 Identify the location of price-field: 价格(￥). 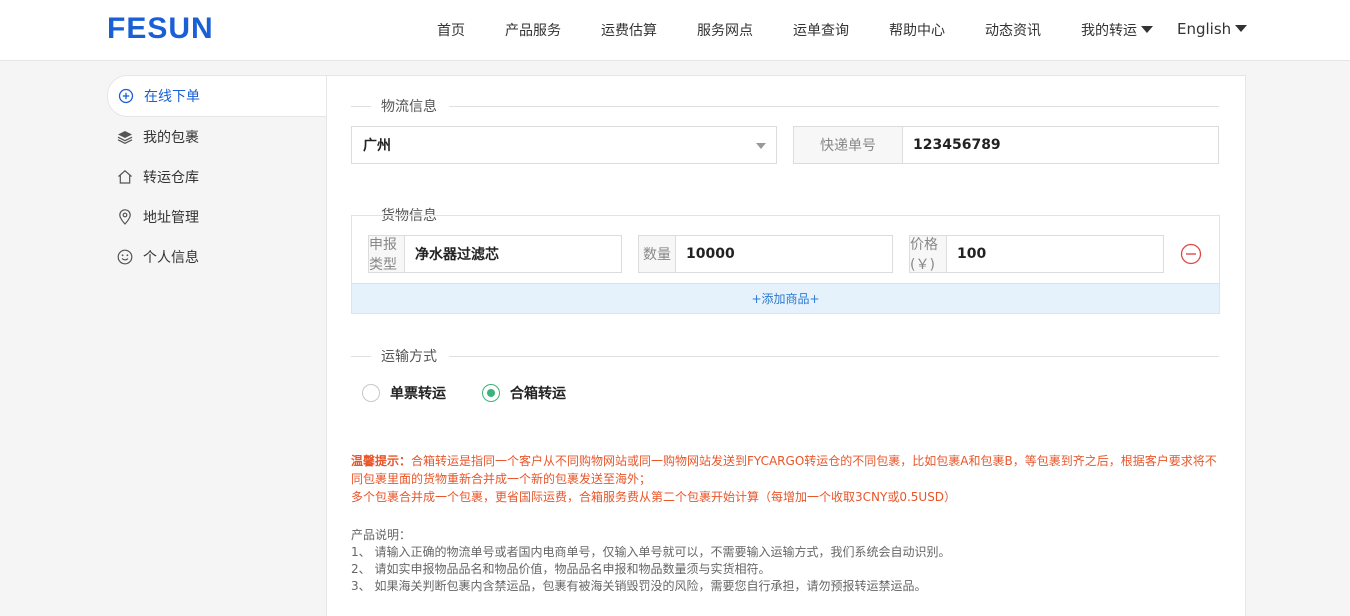
(1036, 254).